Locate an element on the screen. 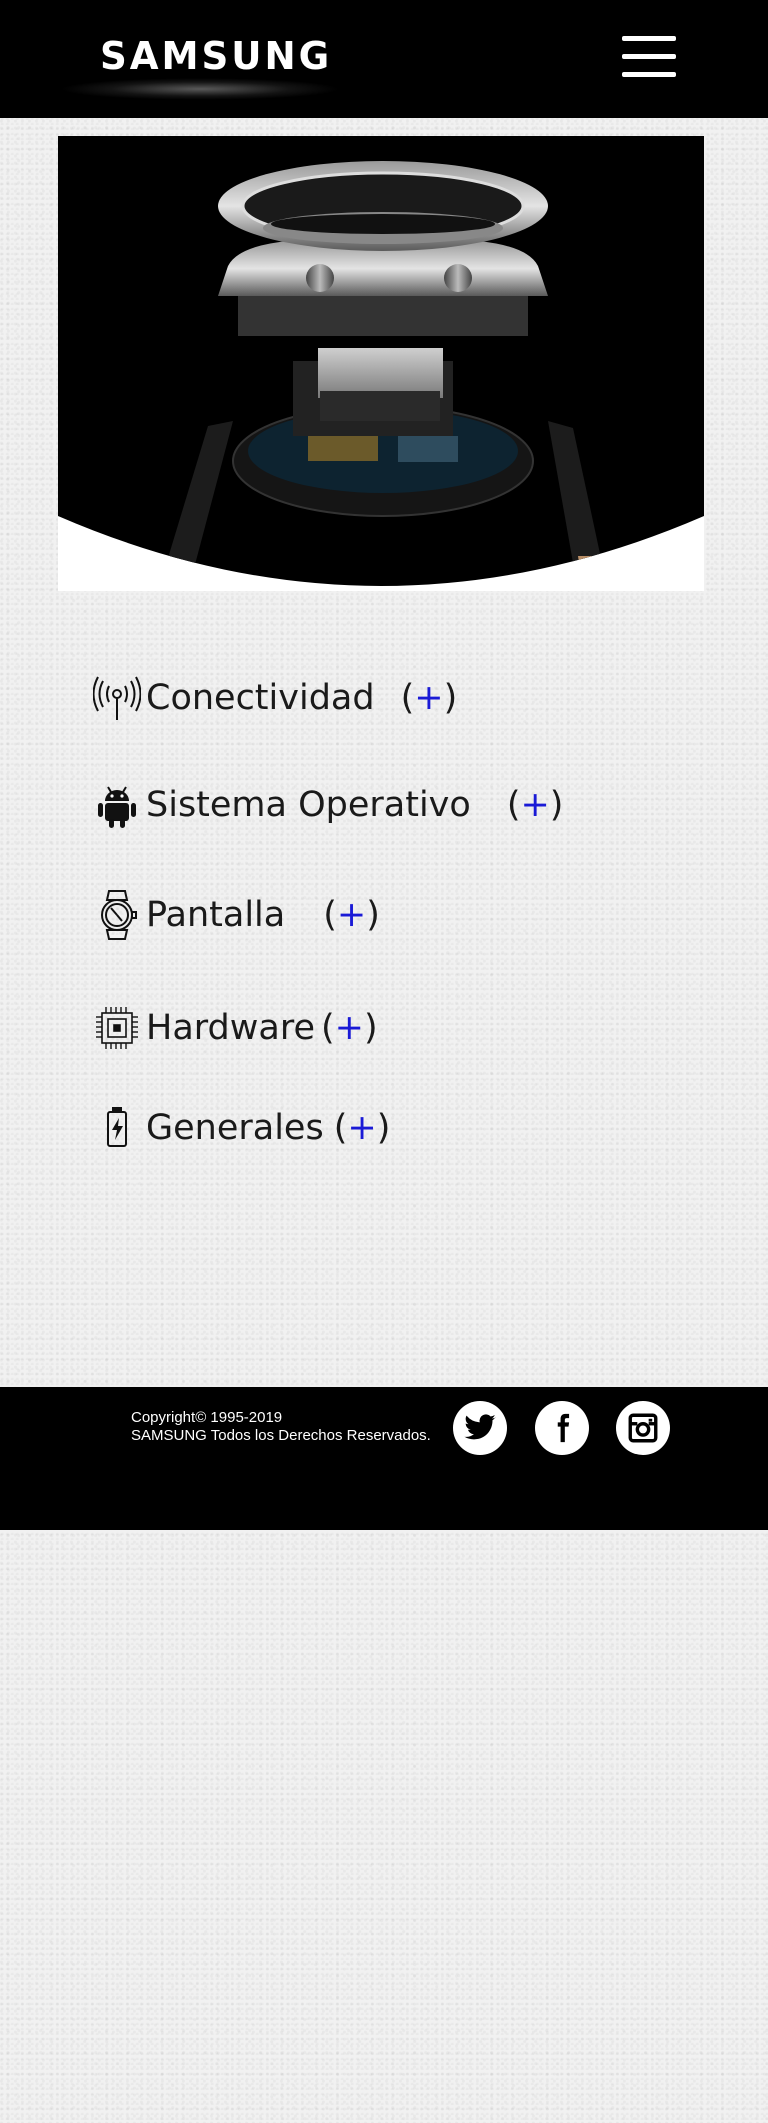  spec-item-sistema-operativo: Sistema Operativo (+) is located at coordinates (327, 805).